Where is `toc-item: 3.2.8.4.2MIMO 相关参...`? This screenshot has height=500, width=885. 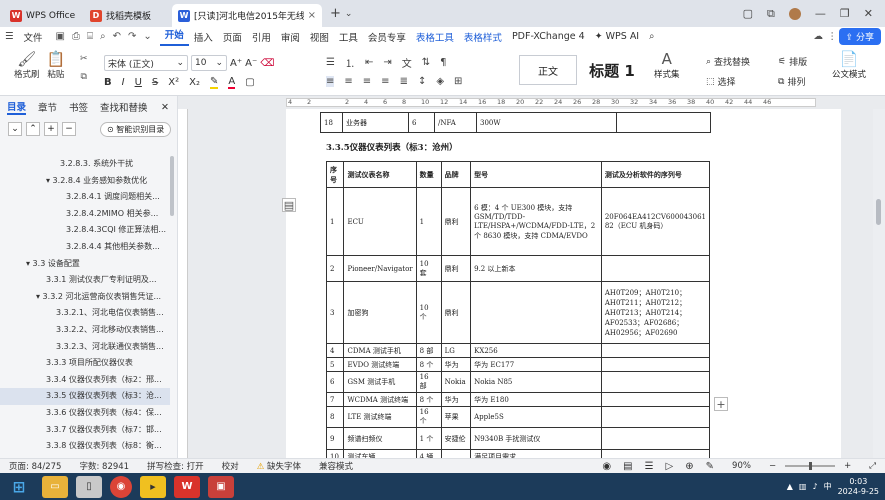 toc-item: 3.2.8.4.2MIMO 相关参... is located at coordinates (85, 214).